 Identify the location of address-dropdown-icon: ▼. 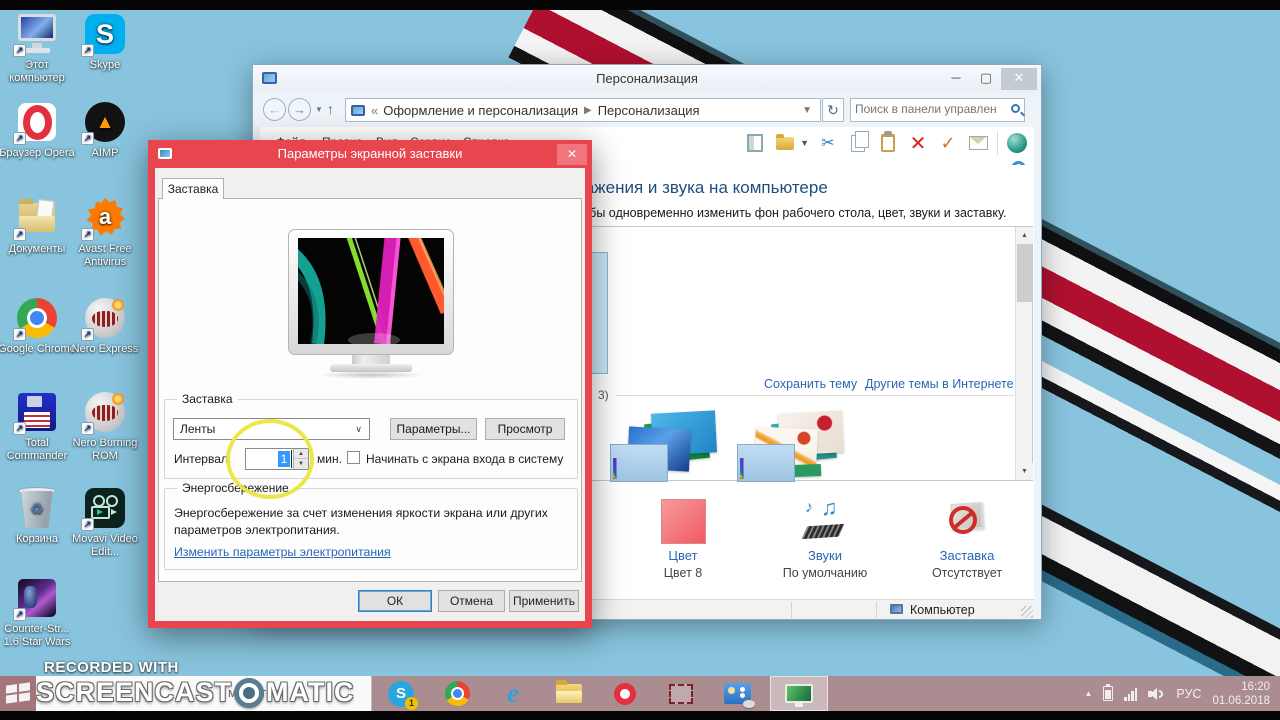
(811, 110).